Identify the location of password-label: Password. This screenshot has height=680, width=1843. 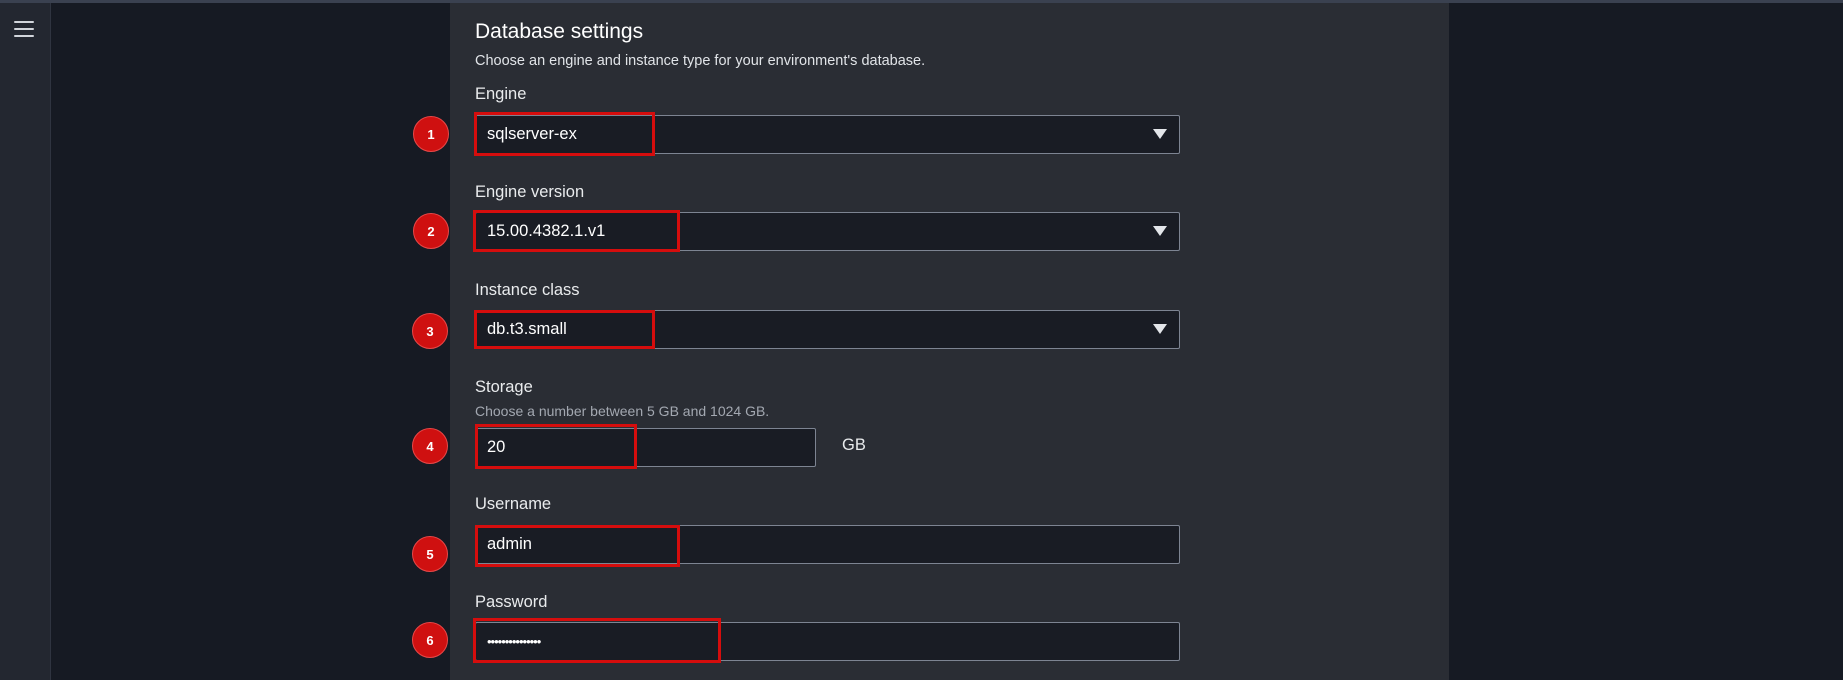
(511, 602).